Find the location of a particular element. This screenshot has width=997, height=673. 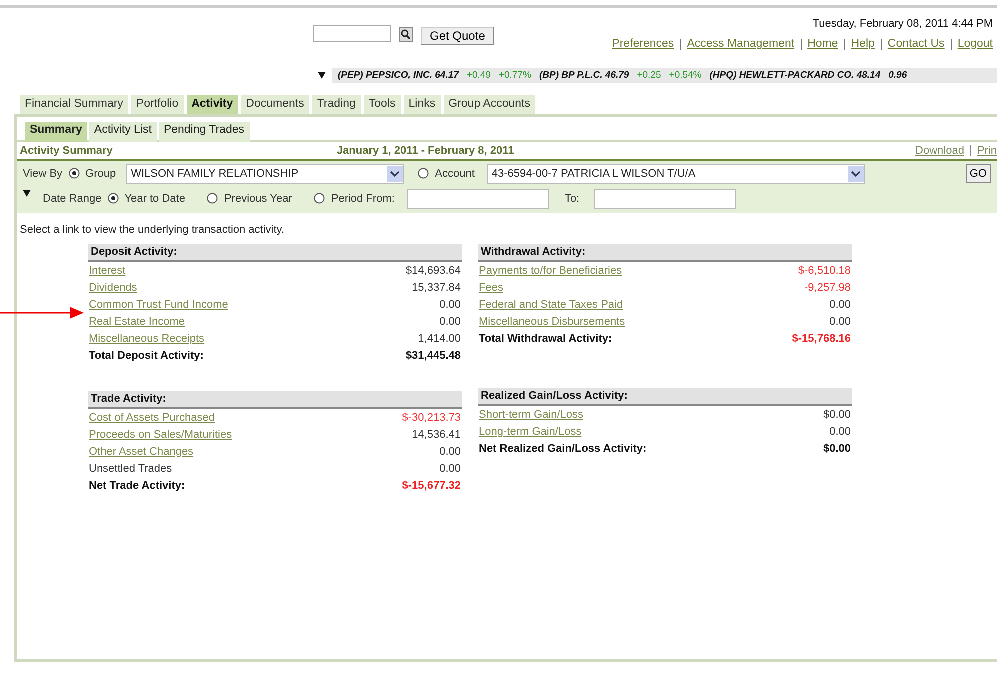

total-label: Net Realized Gain/Loss Activity: is located at coordinates (563, 448).